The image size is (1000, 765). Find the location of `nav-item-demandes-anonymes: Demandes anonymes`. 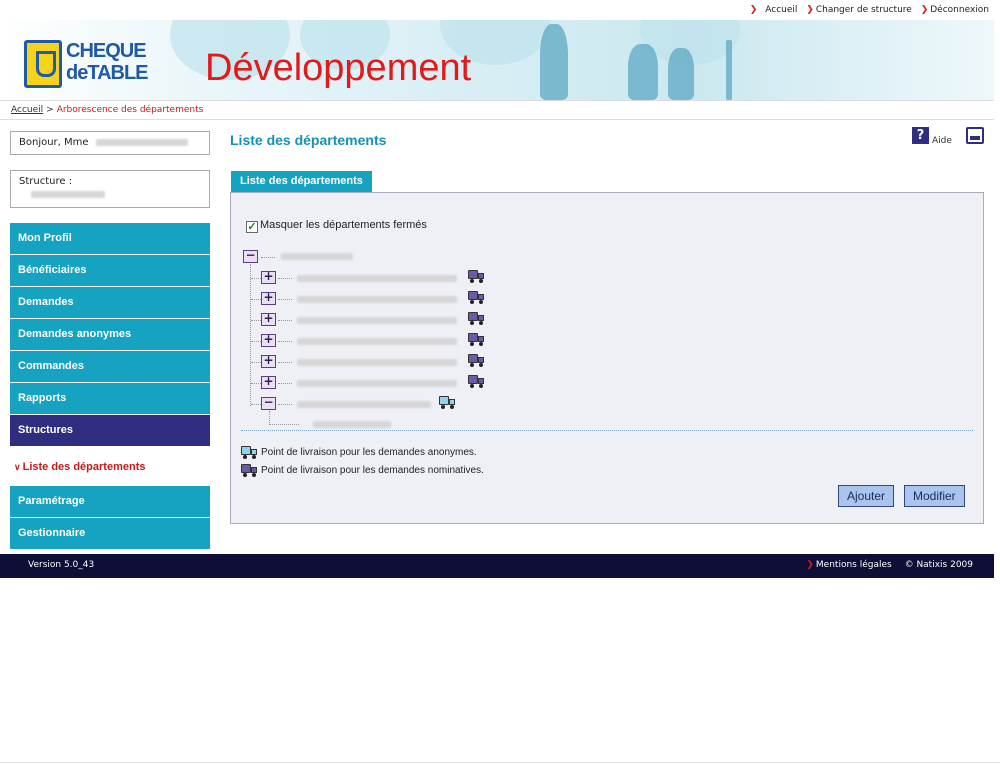

nav-item-demandes-anonymes: Demandes anonymes is located at coordinates (110, 334).